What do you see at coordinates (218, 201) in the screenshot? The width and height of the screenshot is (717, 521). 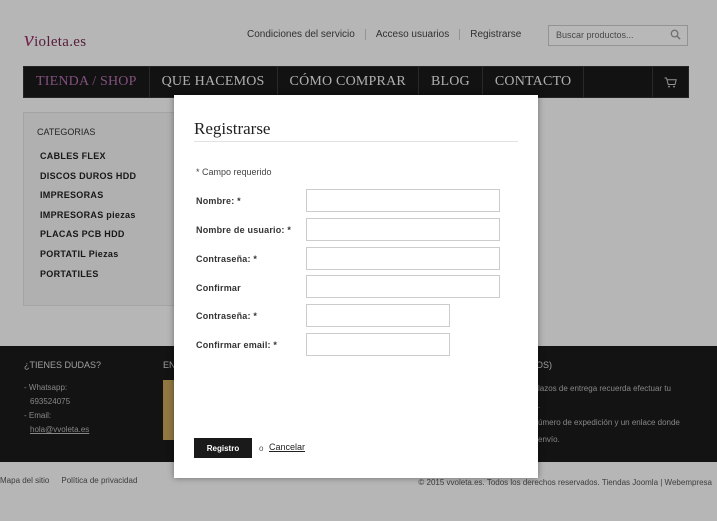 I see `name-label: Nombre: *` at bounding box center [218, 201].